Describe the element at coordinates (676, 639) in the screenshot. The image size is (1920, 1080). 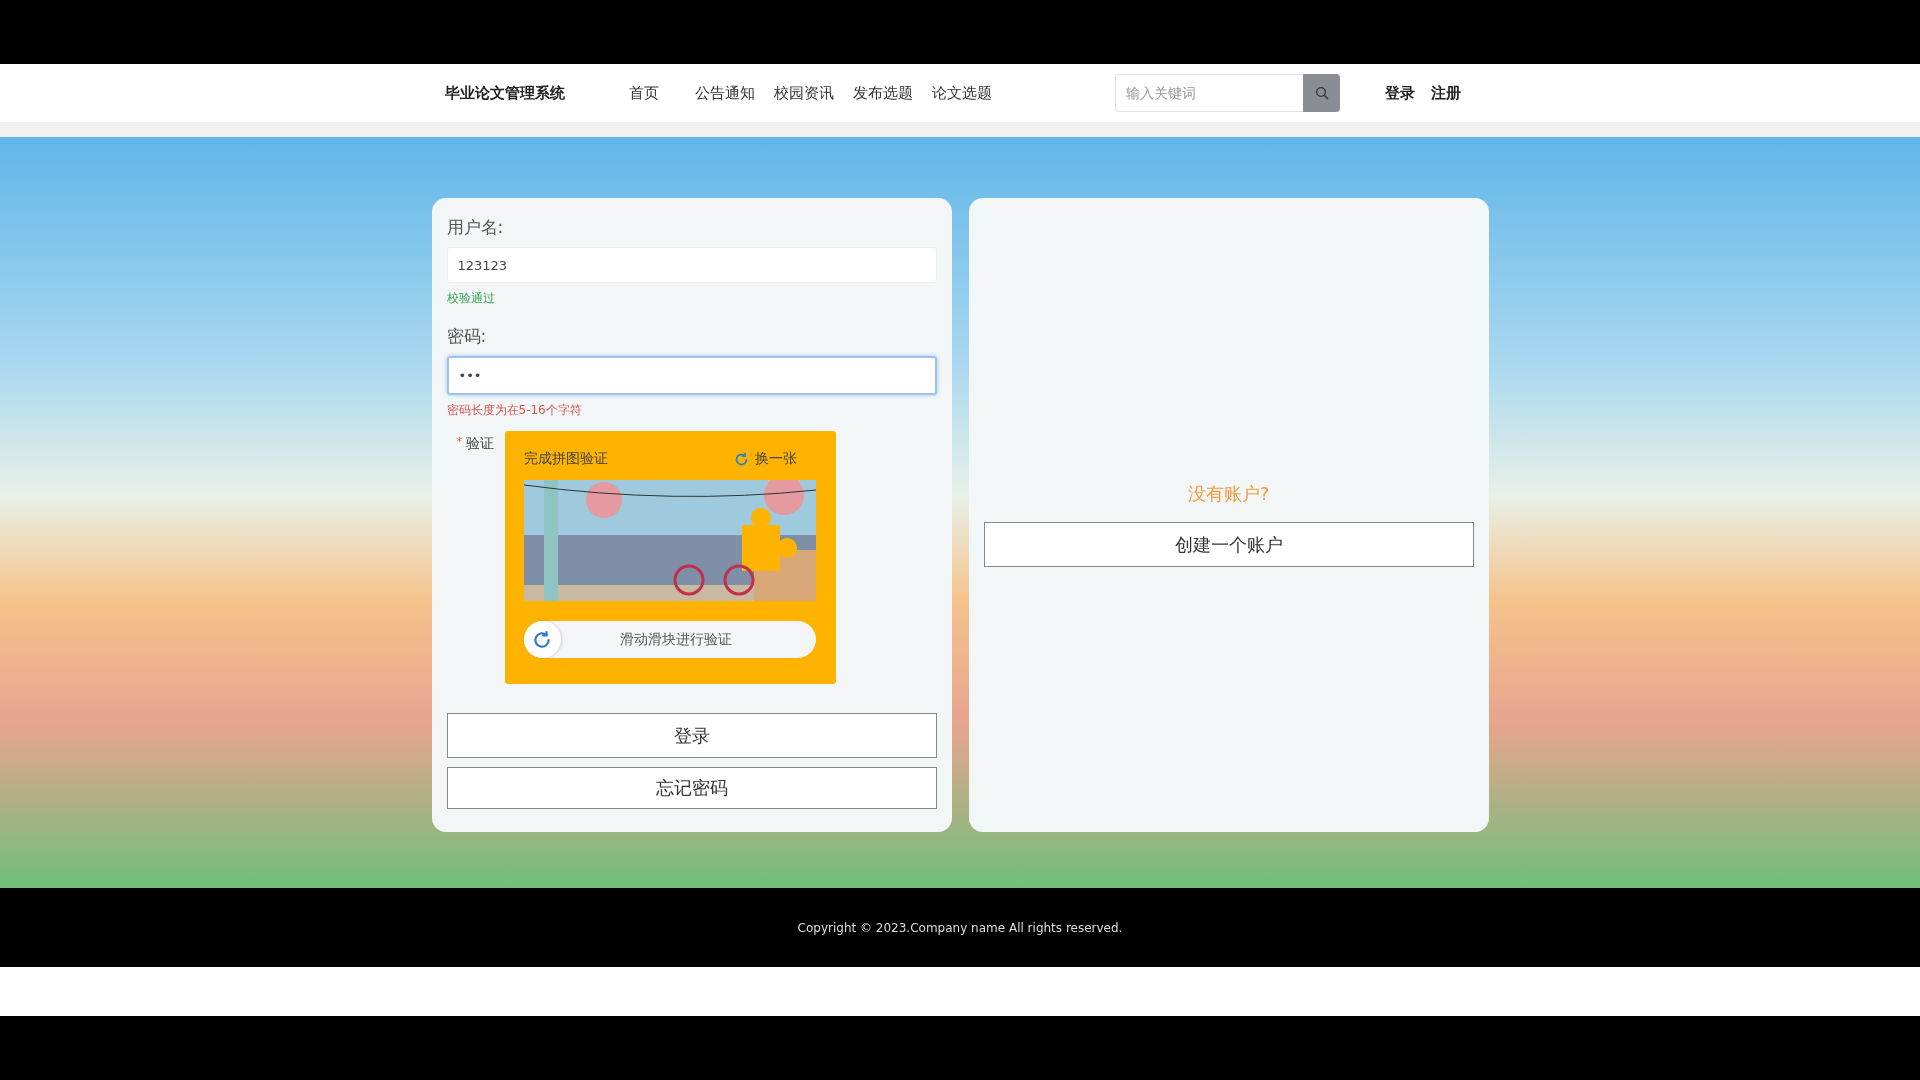
I see `slider-hint: 滑动滑块进行验证` at that location.